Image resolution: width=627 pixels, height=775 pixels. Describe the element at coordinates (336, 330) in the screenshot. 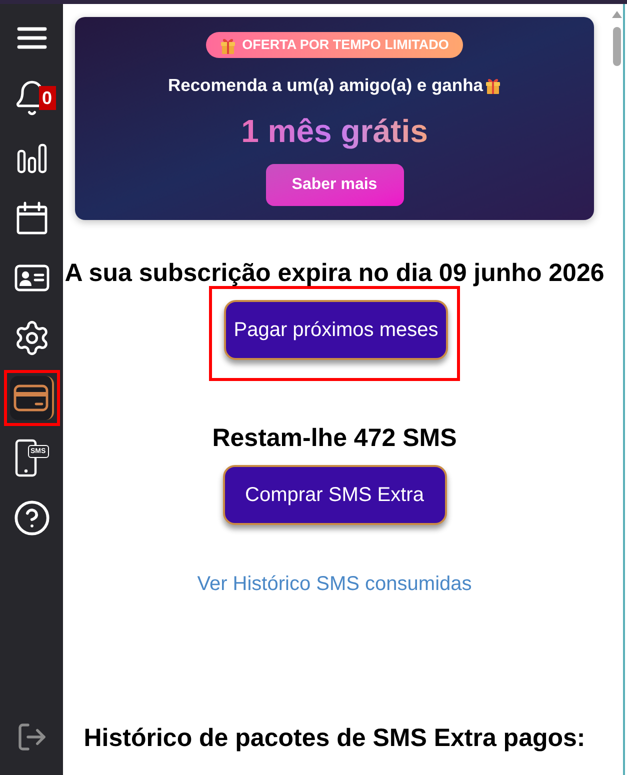

I see `action-button: Pagar próximos meses` at that location.